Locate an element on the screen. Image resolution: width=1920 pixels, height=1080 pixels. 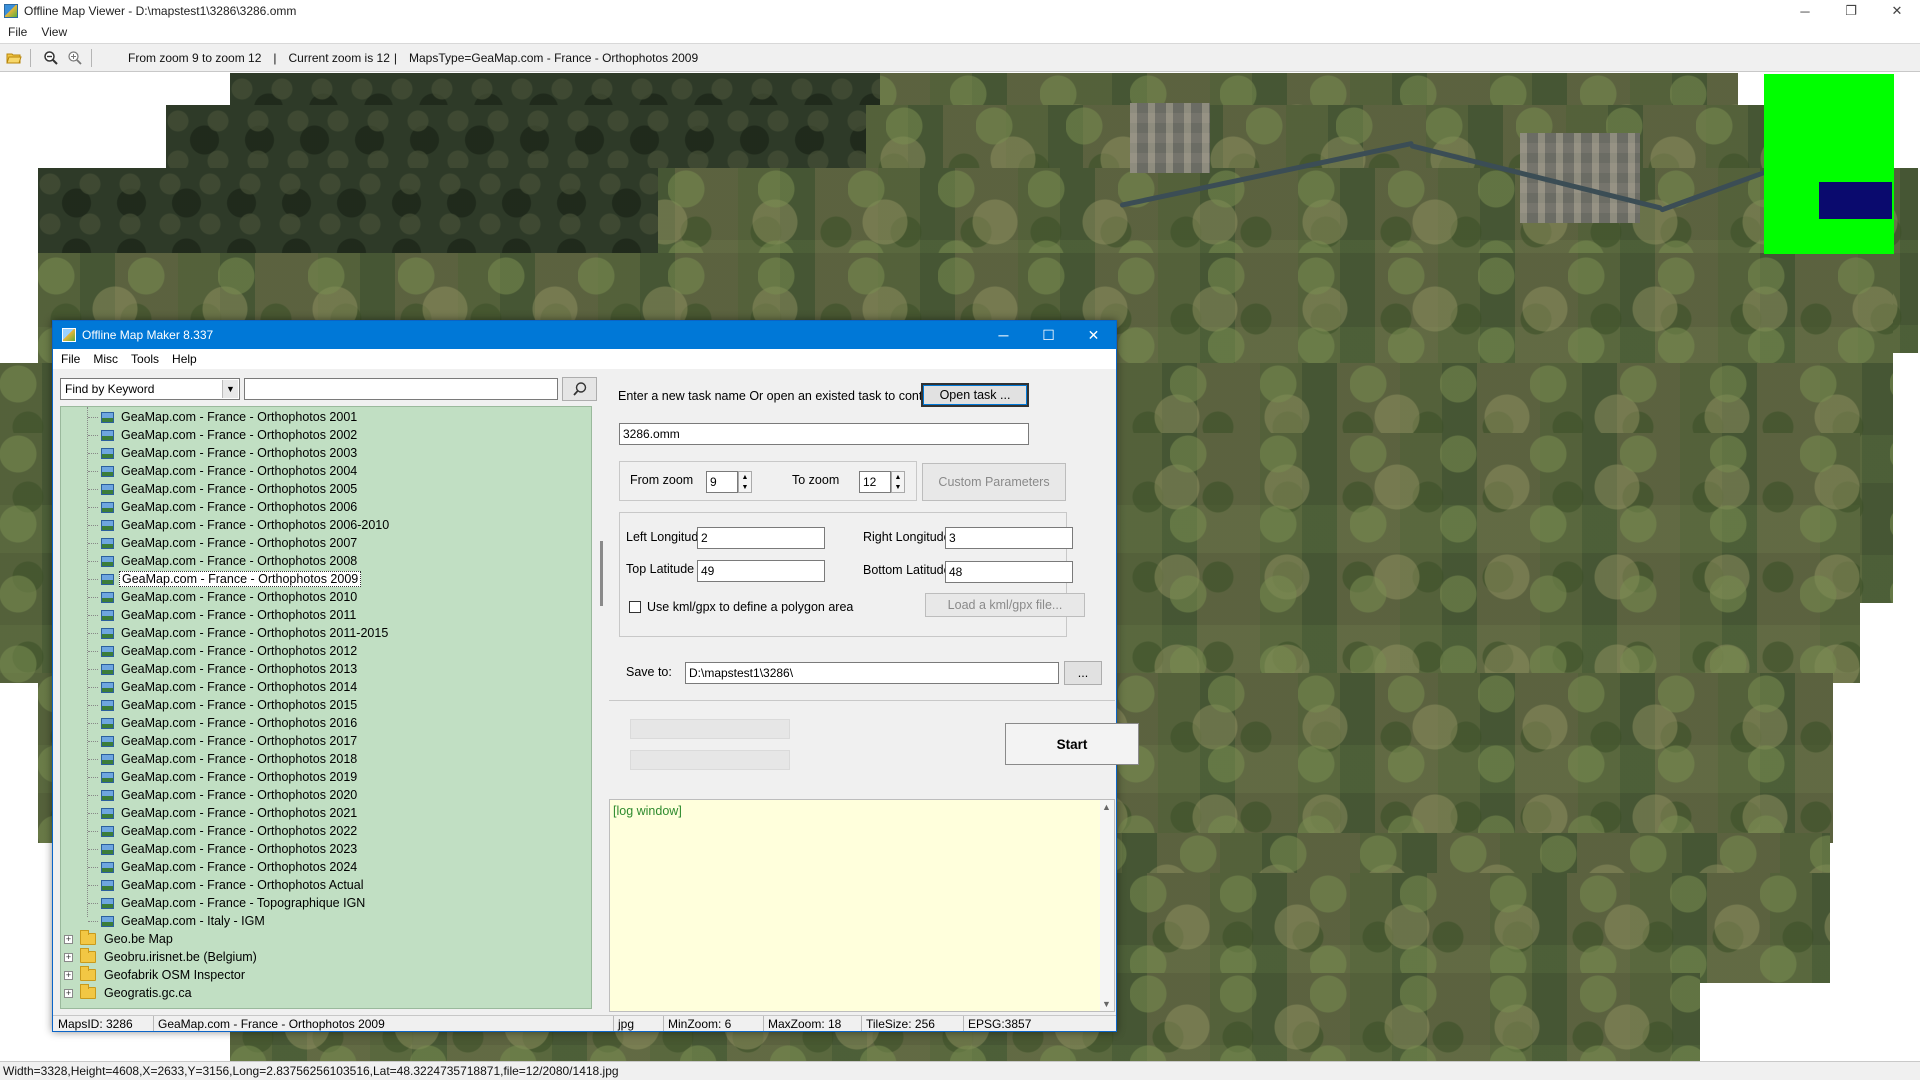
tree-item-label: GeaMap.com - France - Orthophotos 2011 is located at coordinates (239, 615).